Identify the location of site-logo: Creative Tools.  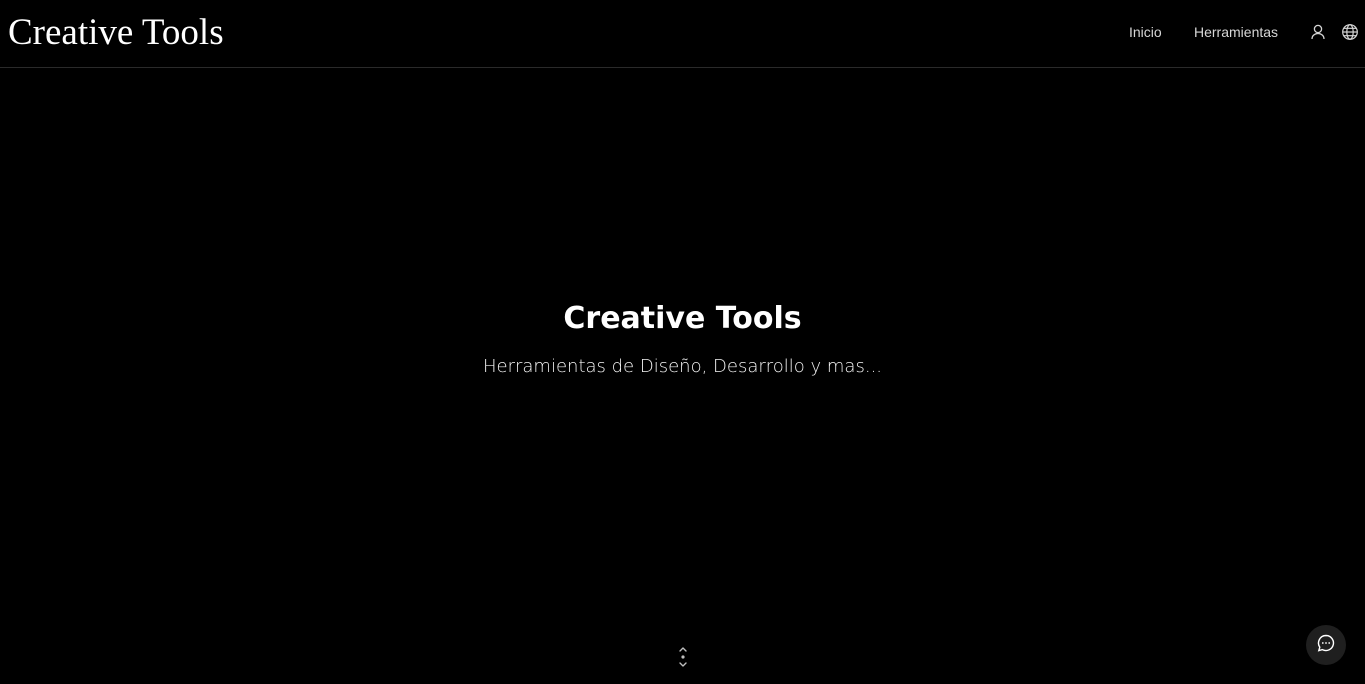
(116, 33).